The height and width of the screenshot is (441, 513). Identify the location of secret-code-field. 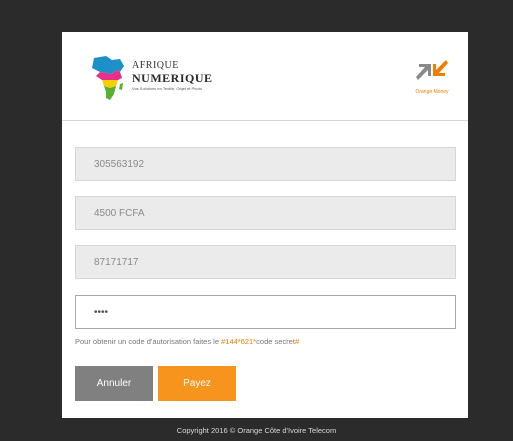
(265, 312).